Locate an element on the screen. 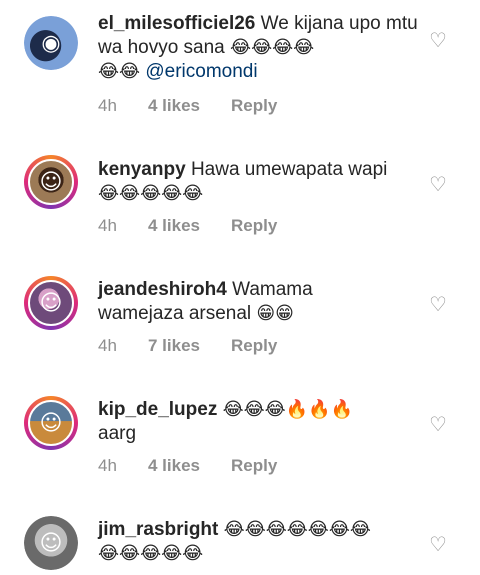 The height and width of the screenshot is (575, 480). comment-text: wamejaza arsenal is located at coordinates (175, 313).